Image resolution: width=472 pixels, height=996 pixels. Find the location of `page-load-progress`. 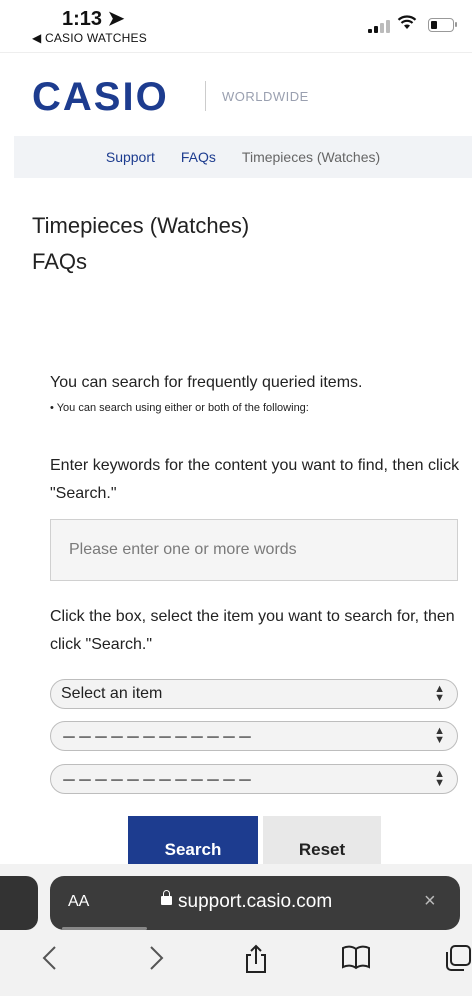

page-load-progress is located at coordinates (104, 928).